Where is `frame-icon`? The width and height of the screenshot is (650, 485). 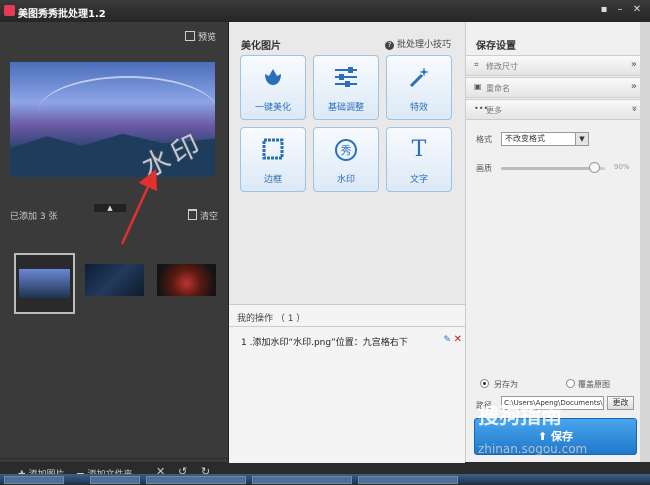 frame-icon is located at coordinates (273, 150).